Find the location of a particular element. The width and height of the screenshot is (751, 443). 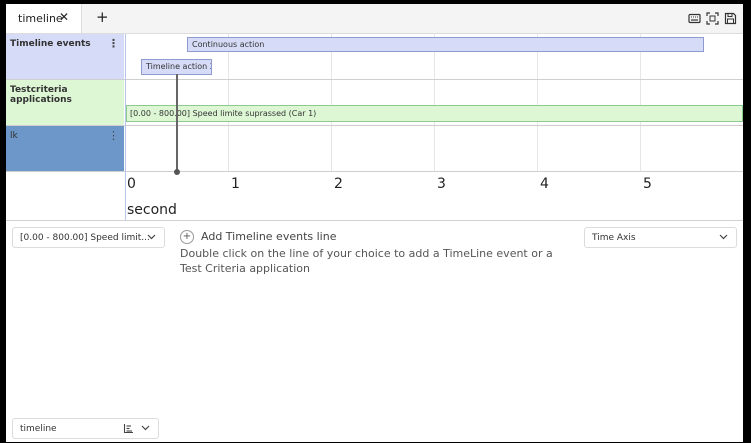

event-continuous-action: Continuous action is located at coordinates (445, 44).